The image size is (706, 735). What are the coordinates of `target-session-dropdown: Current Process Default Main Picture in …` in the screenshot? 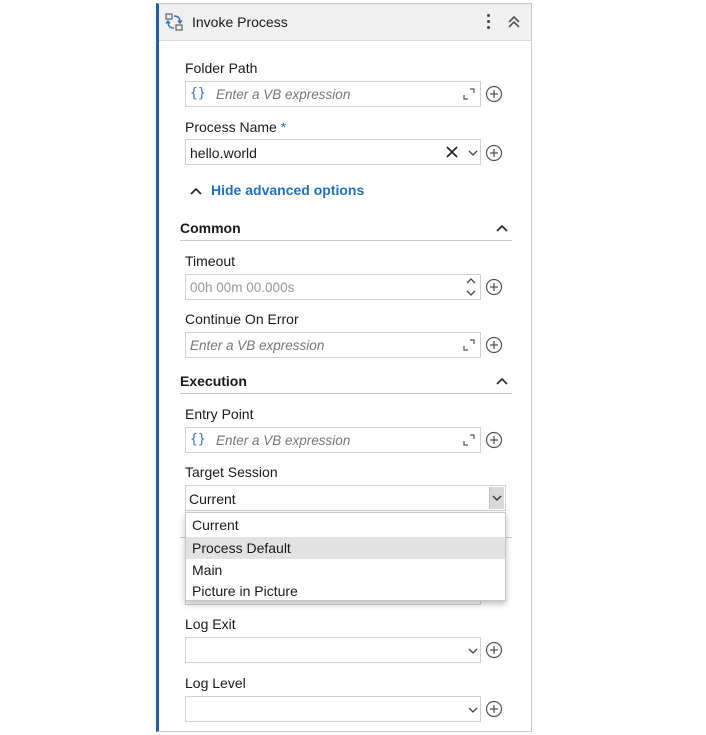 It's located at (345, 556).